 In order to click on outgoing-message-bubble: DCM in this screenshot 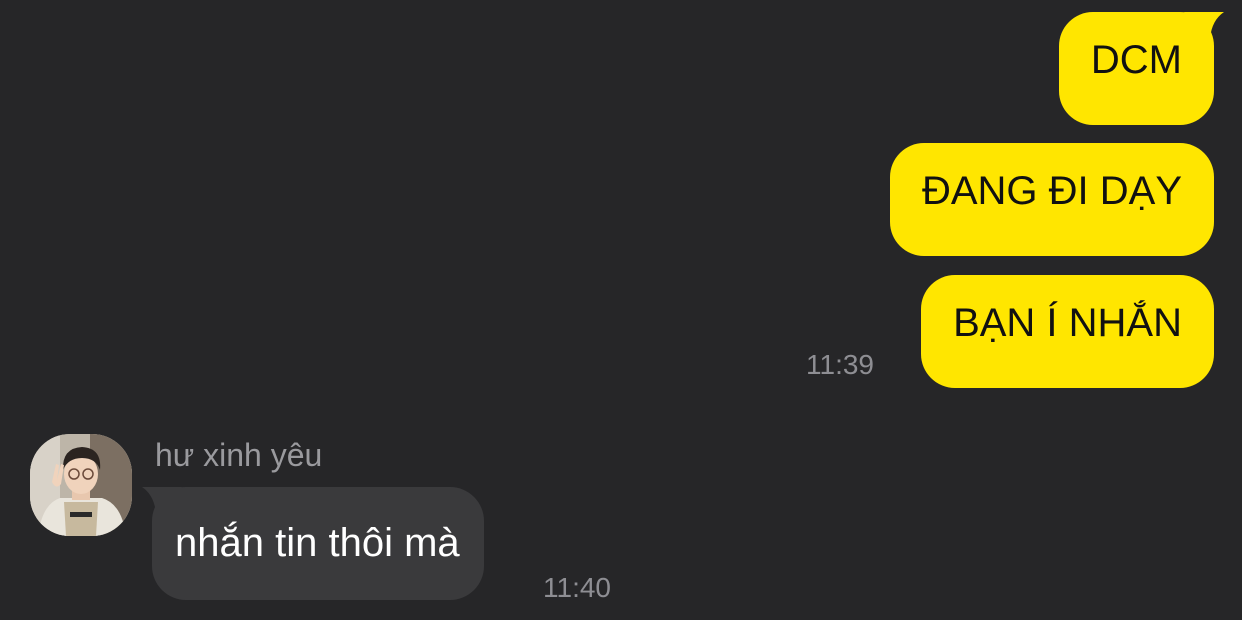, I will do `click(1141, 68)`.